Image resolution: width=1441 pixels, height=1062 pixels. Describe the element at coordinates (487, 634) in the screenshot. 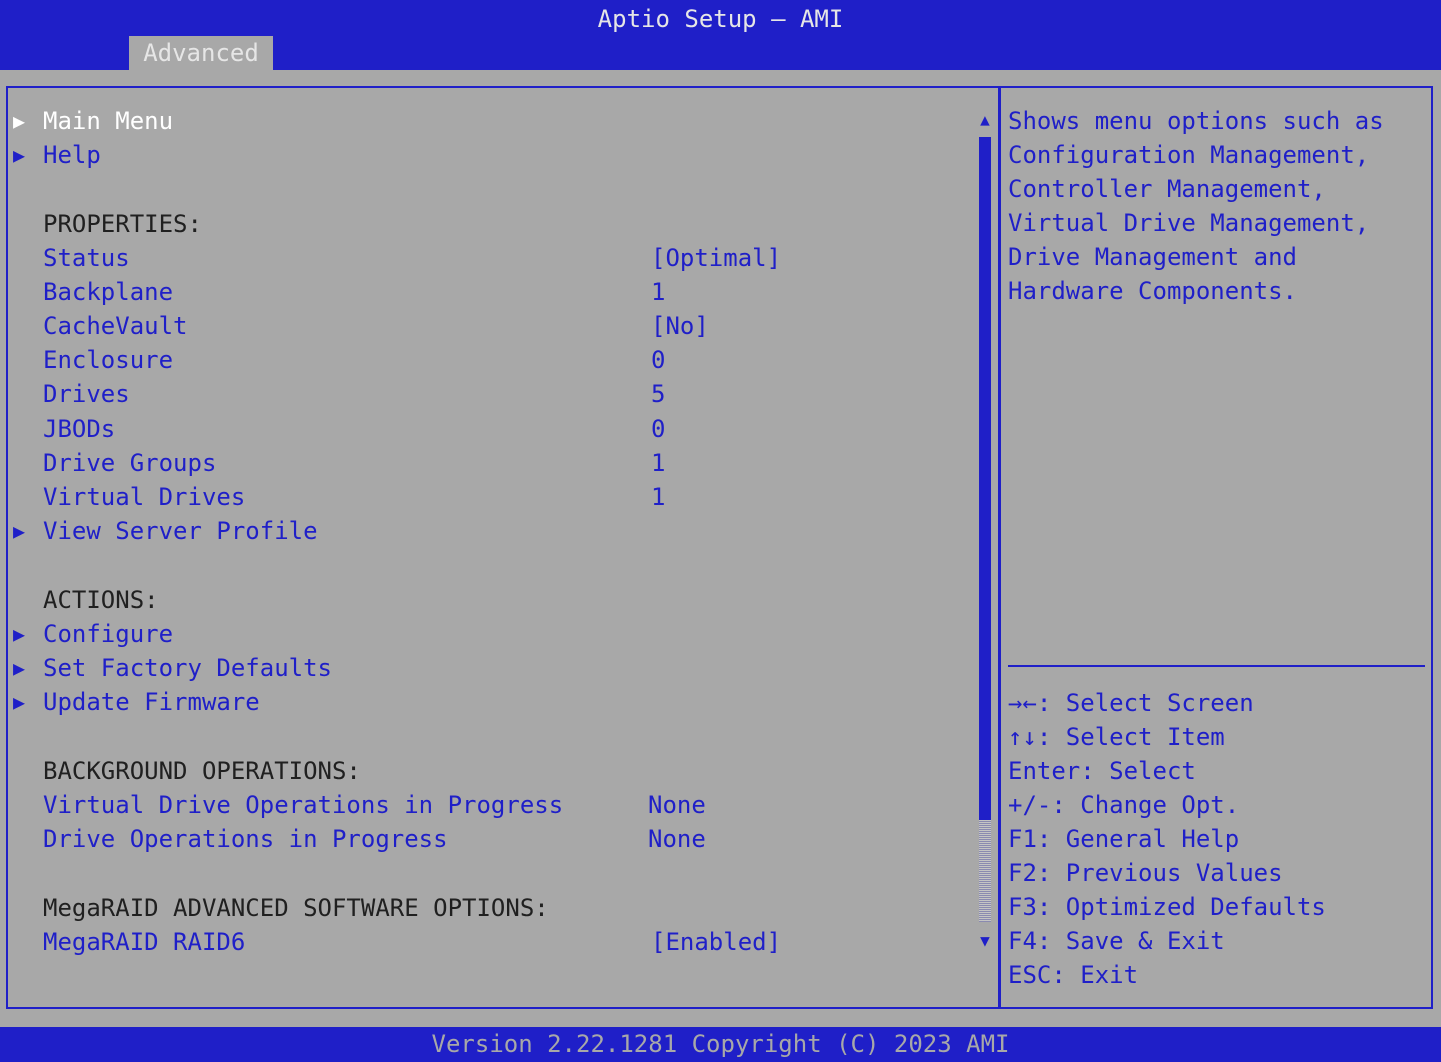

I see `configure-item: ▶ Configure` at that location.